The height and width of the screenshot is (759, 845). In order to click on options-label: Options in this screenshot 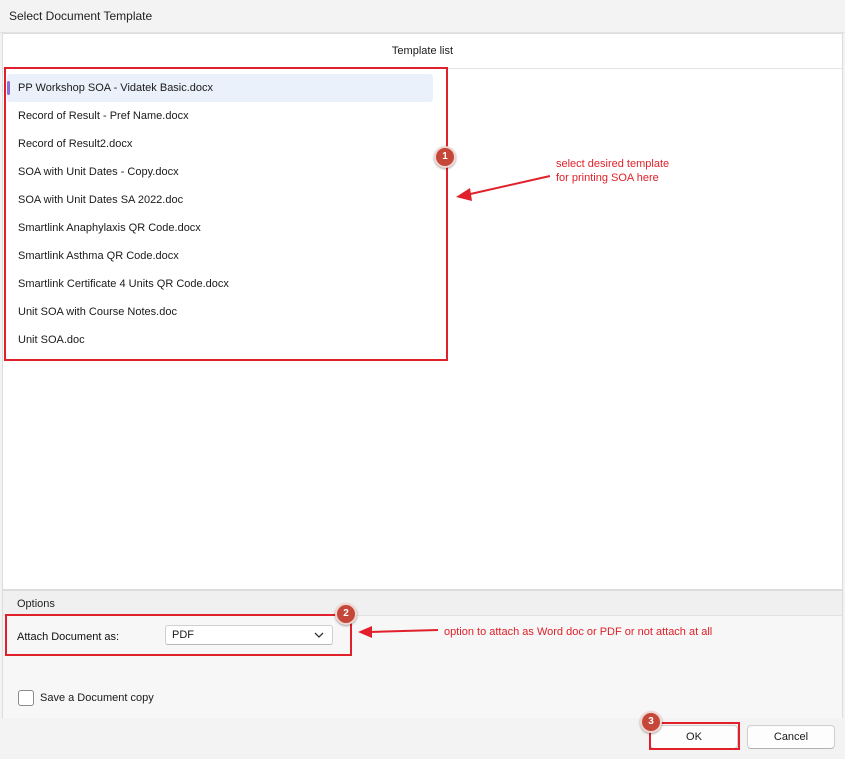, I will do `click(36, 604)`.